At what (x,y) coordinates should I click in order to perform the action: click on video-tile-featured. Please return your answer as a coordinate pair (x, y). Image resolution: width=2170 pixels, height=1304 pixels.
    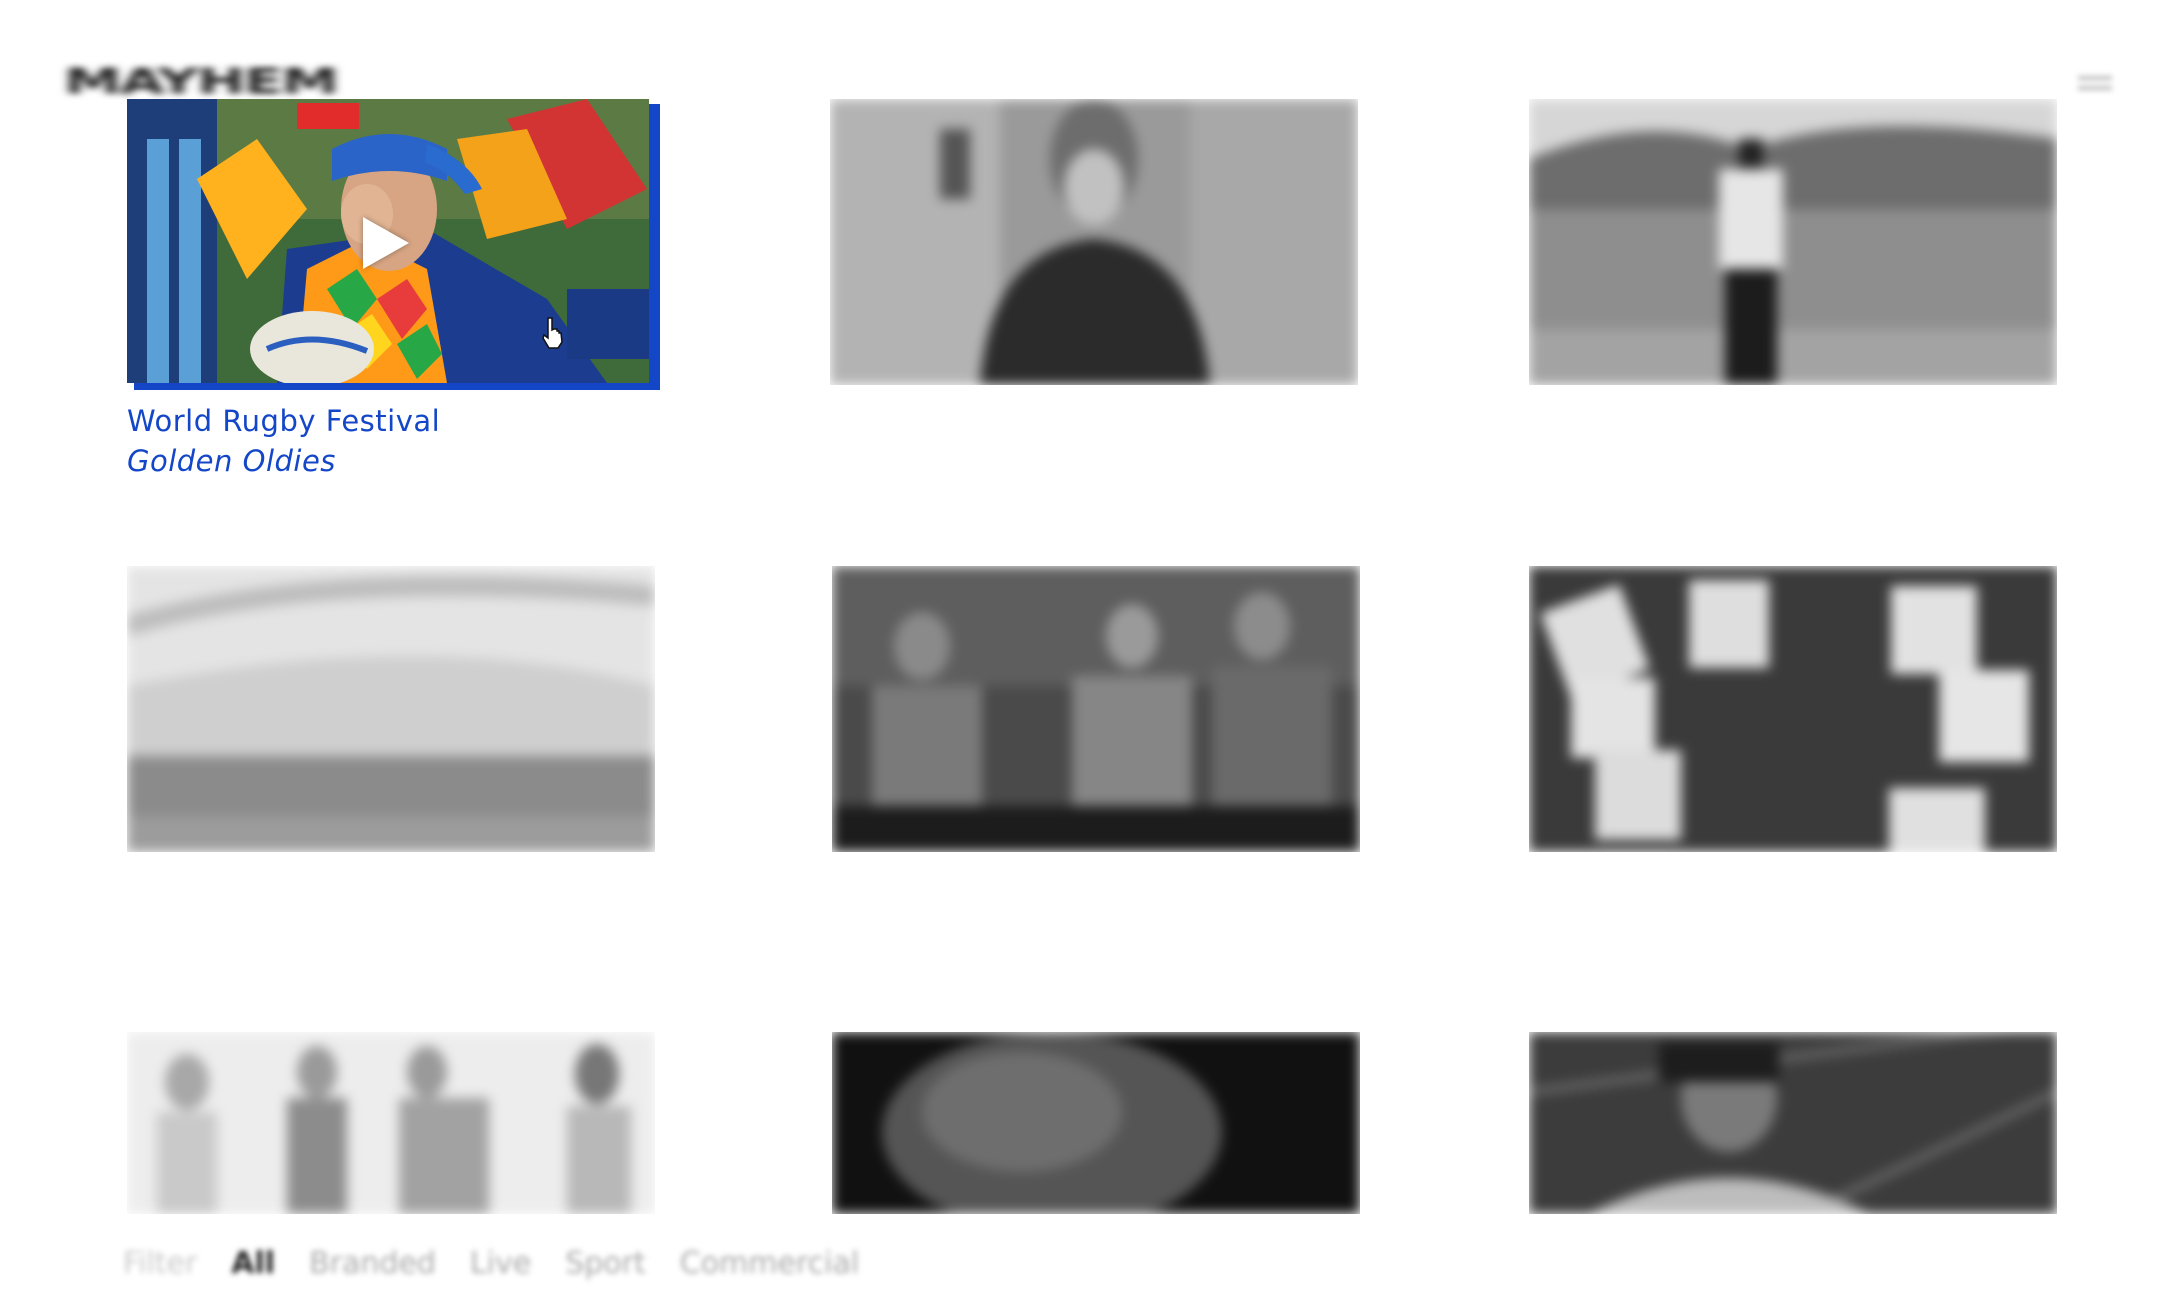
    Looking at the image, I should click on (388, 241).